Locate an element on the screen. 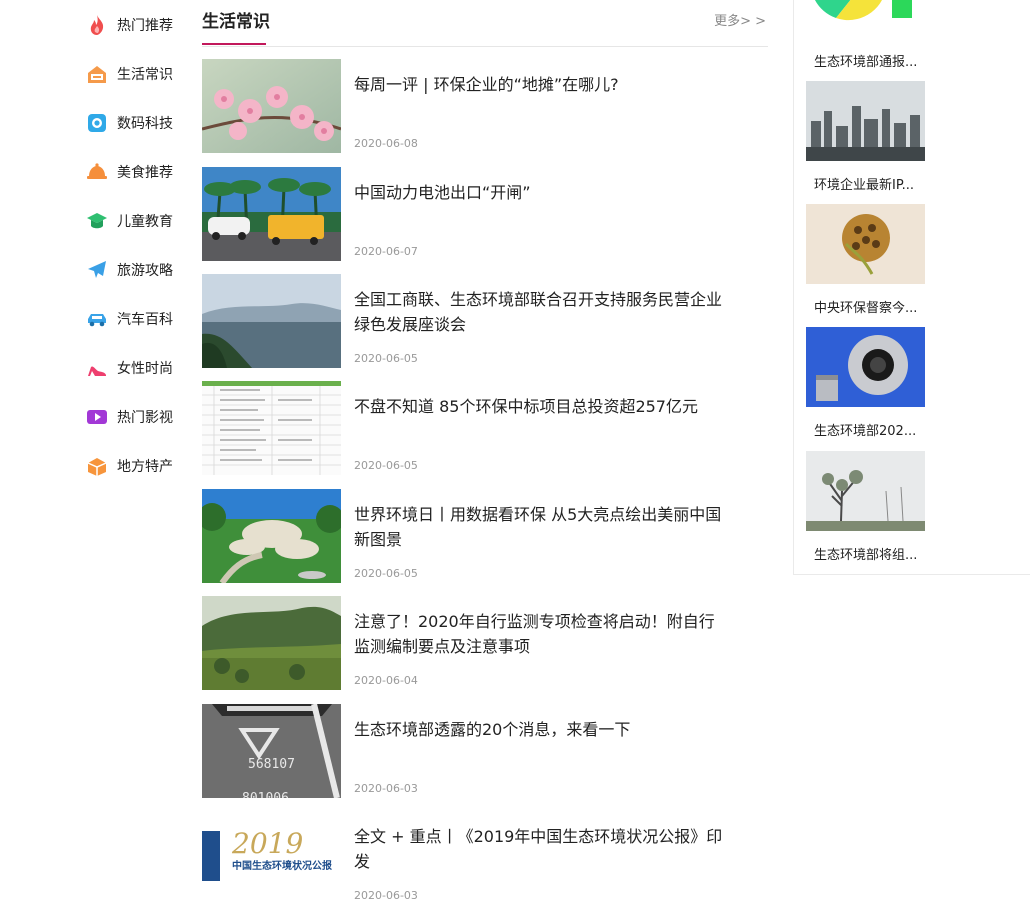 The height and width of the screenshot is (905, 1030). nav-item-label: 生活常识 is located at coordinates (145, 75).